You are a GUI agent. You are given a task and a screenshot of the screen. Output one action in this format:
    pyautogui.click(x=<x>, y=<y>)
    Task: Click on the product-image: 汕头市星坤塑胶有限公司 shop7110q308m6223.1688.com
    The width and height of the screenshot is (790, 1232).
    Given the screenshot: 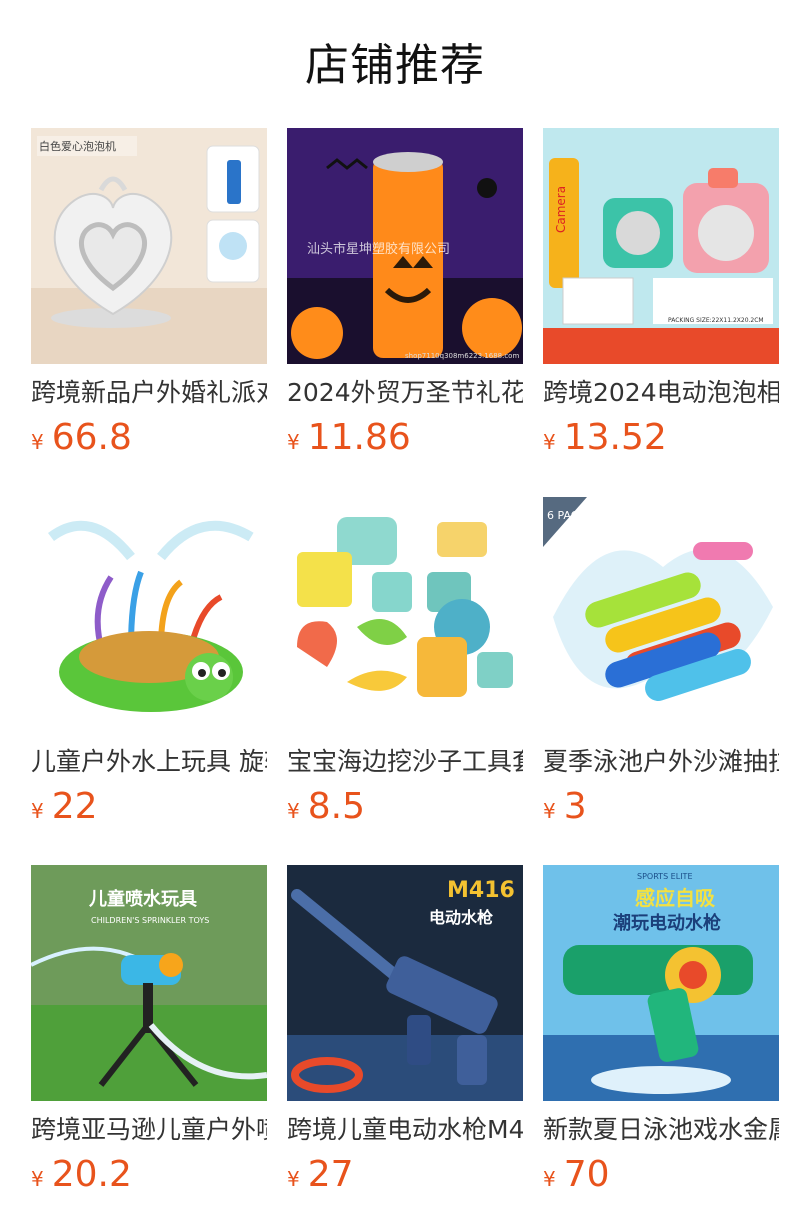 What is the action you would take?
    pyautogui.click(x=405, y=246)
    